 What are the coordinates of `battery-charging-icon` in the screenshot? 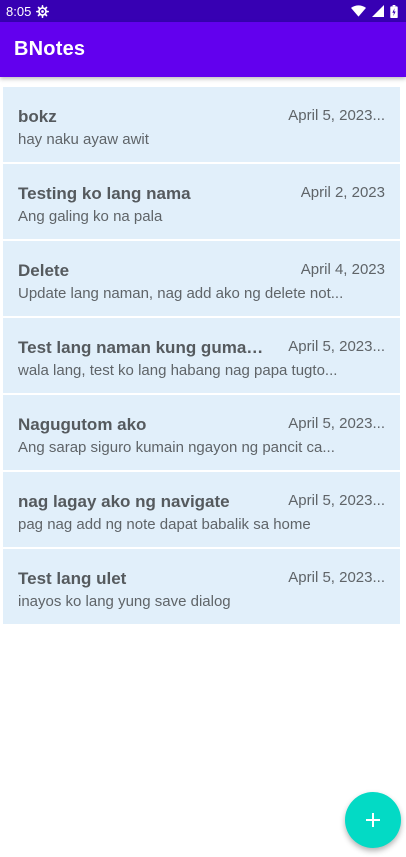 It's located at (394, 11).